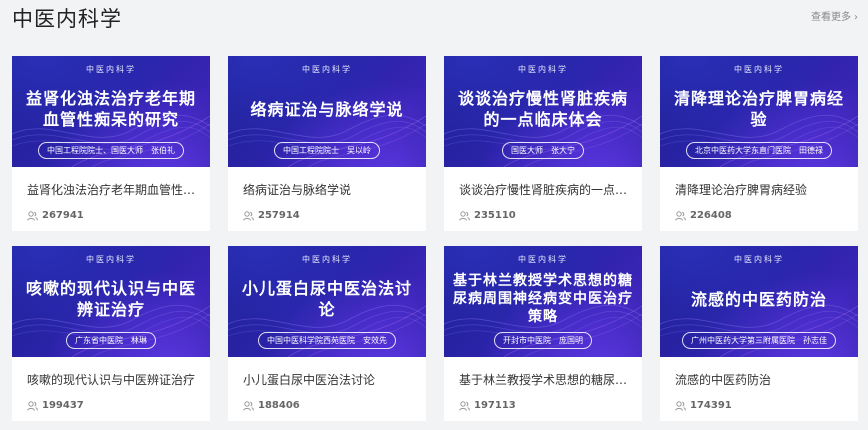 This screenshot has height=430, width=868. What do you see at coordinates (63, 215) in the screenshot?
I see `view-count-value: 267941` at bounding box center [63, 215].